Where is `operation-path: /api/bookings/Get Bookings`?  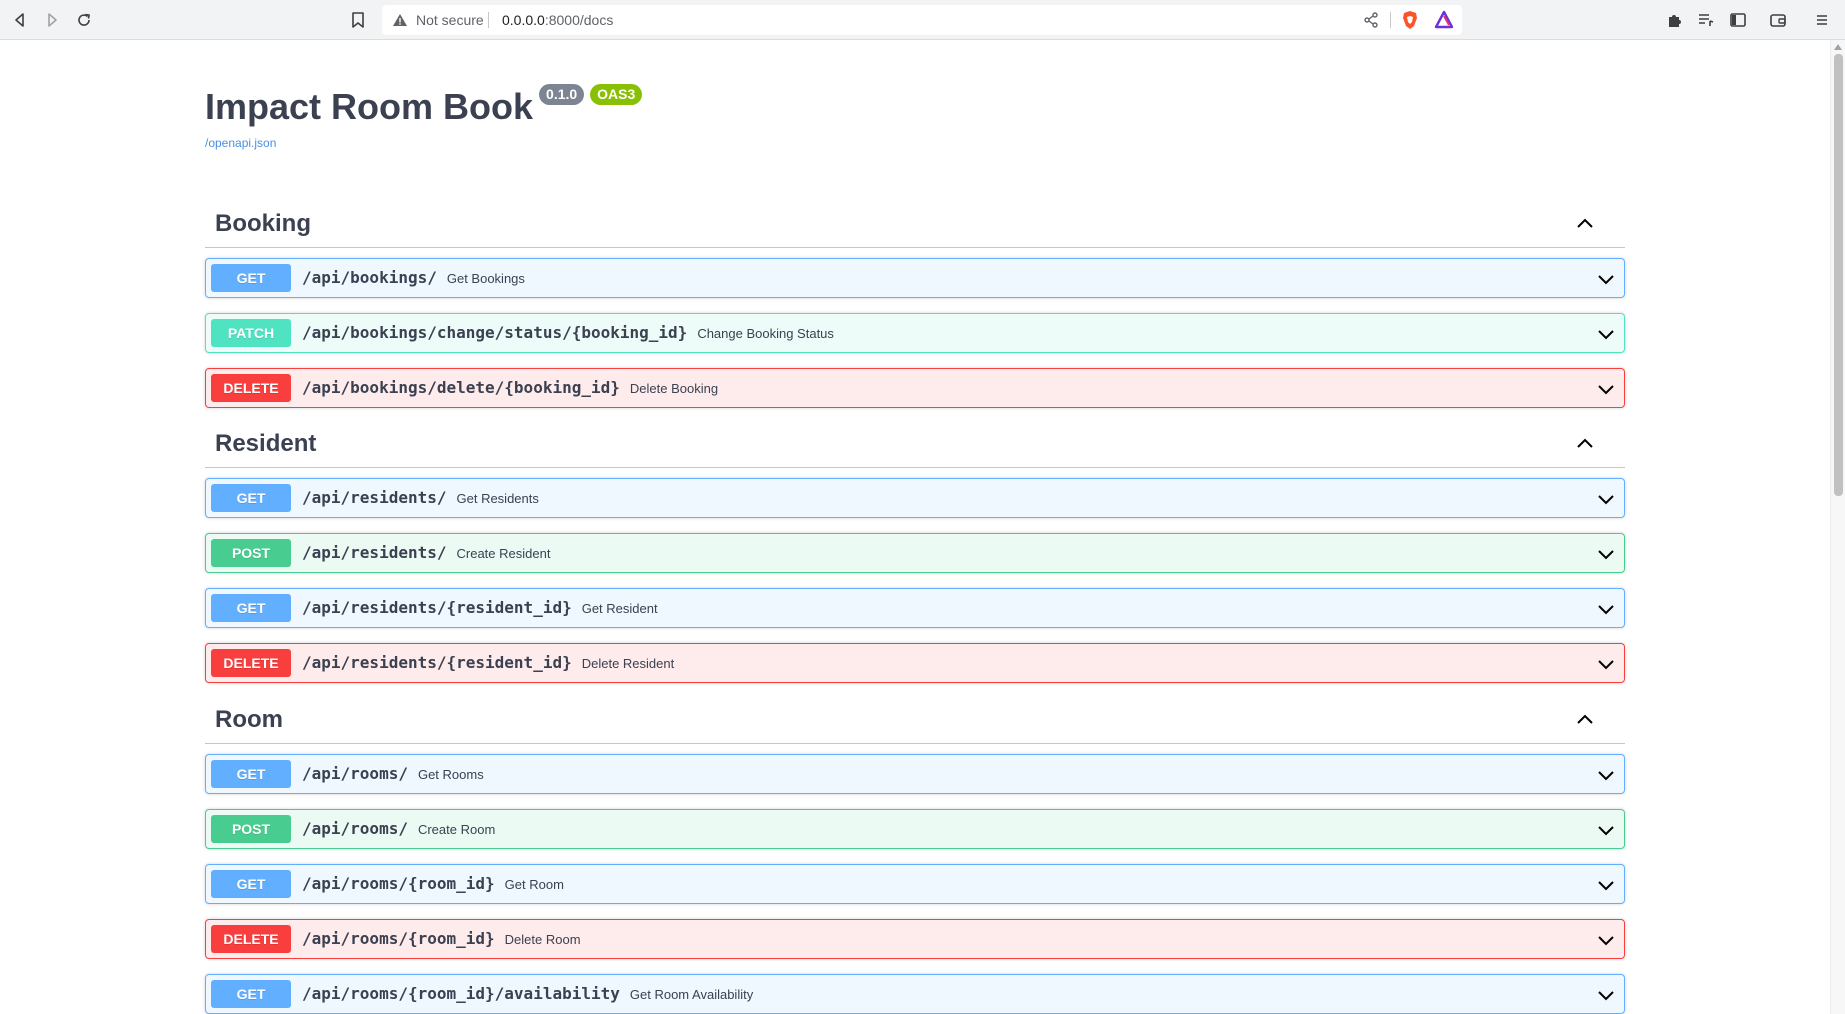
operation-path: /api/bookings/Get Bookings is located at coordinates (413, 277).